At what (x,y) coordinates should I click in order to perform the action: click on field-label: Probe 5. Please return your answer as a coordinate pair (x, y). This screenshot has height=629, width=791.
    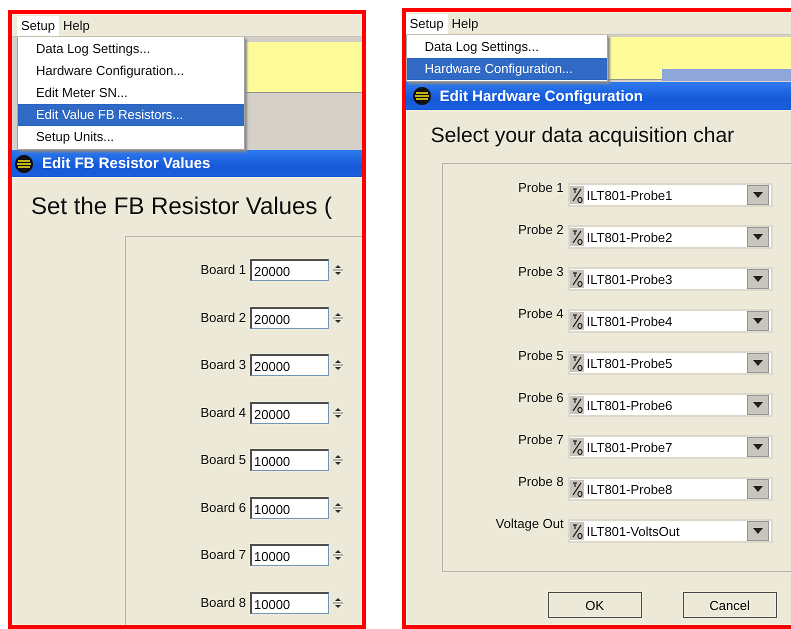
    Looking at the image, I should click on (540, 355).